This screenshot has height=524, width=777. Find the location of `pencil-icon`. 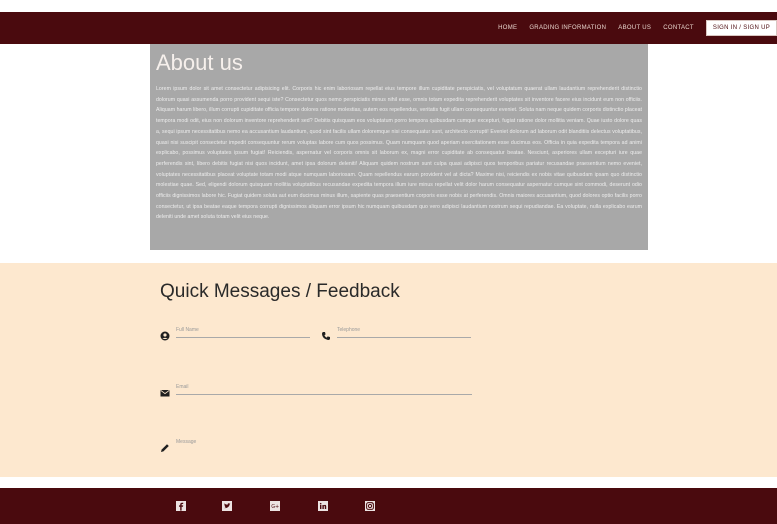

pencil-icon is located at coordinates (165, 446).